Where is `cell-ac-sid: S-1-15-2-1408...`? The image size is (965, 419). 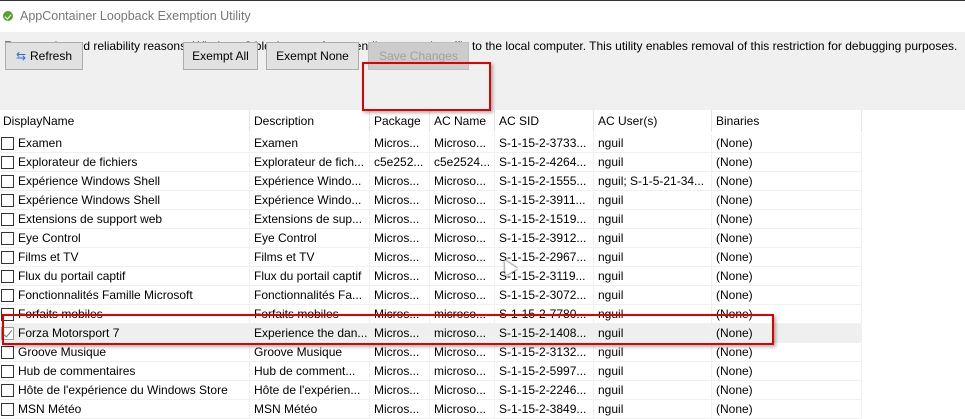 cell-ac-sid: S-1-15-2-1408... is located at coordinates (544, 333).